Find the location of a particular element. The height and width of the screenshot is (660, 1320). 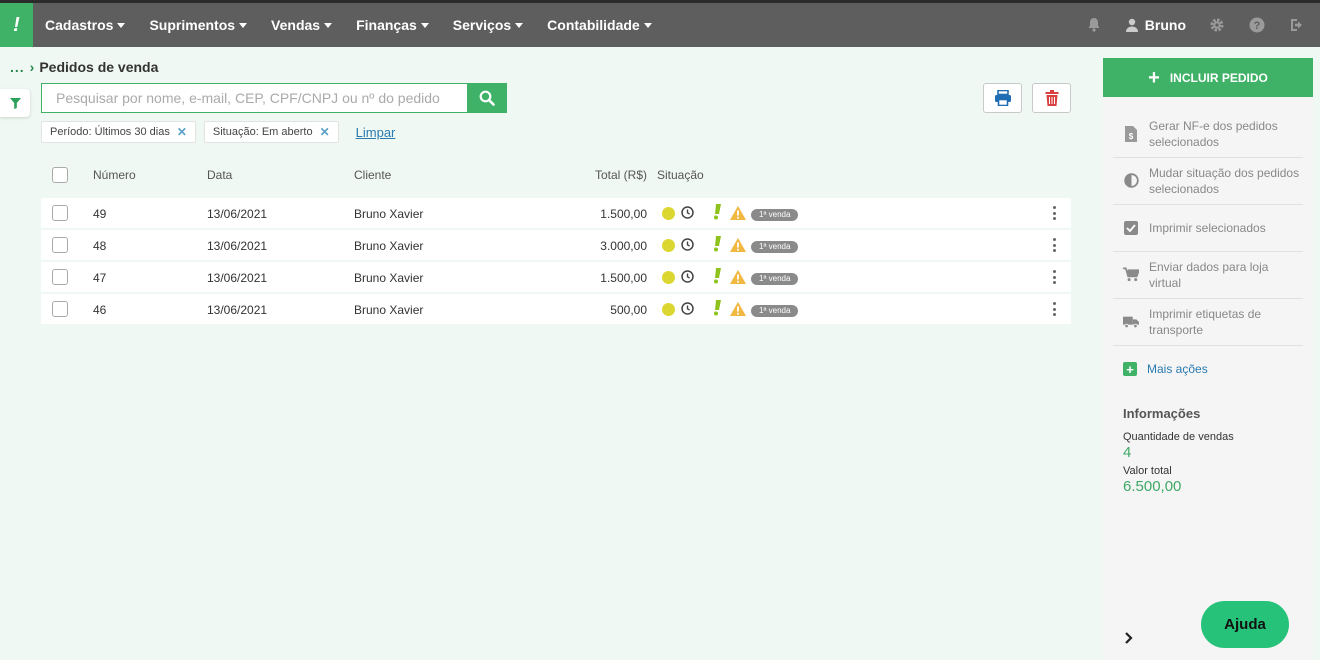

chevron-right-icon is located at coordinates (1130, 639).